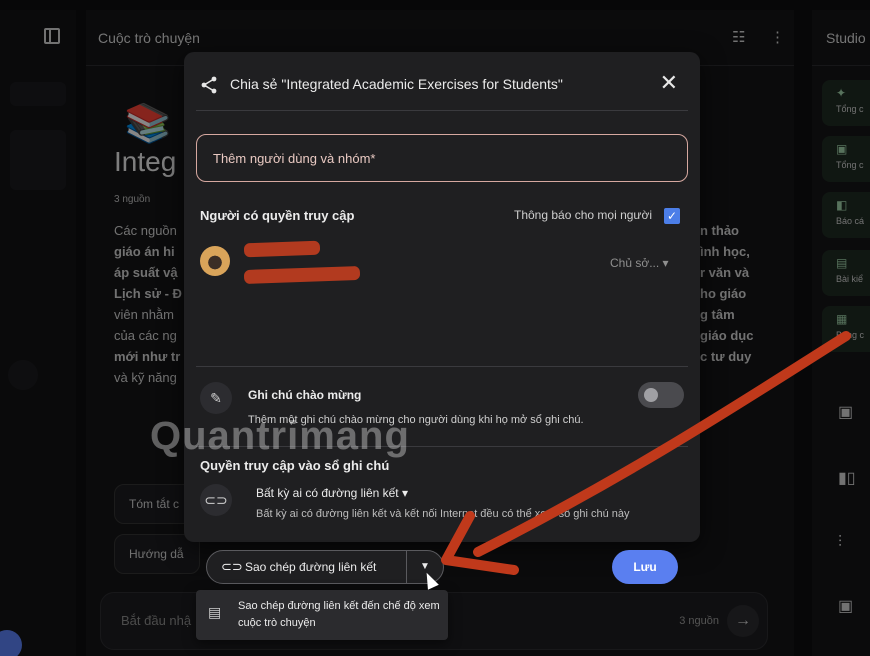 The image size is (870, 656). Describe the element at coordinates (672, 216) in the screenshot. I see `notify-checkbox: ✓` at that location.